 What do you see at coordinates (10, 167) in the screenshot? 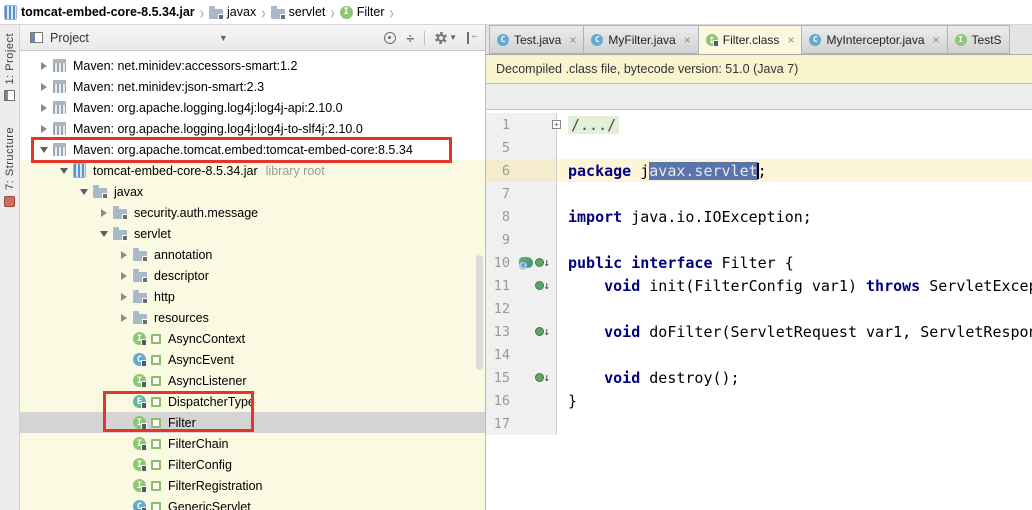
I see `stripe-button-structure: 7: Structure` at bounding box center [10, 167].